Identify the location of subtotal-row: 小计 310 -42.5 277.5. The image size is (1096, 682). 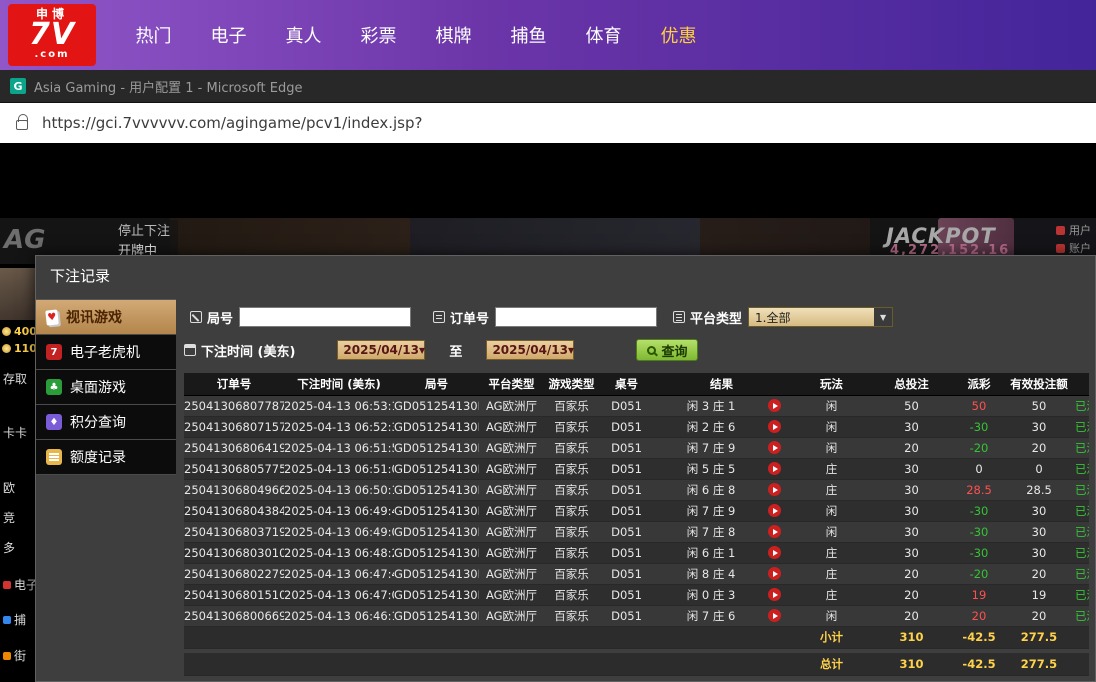
(636, 637).